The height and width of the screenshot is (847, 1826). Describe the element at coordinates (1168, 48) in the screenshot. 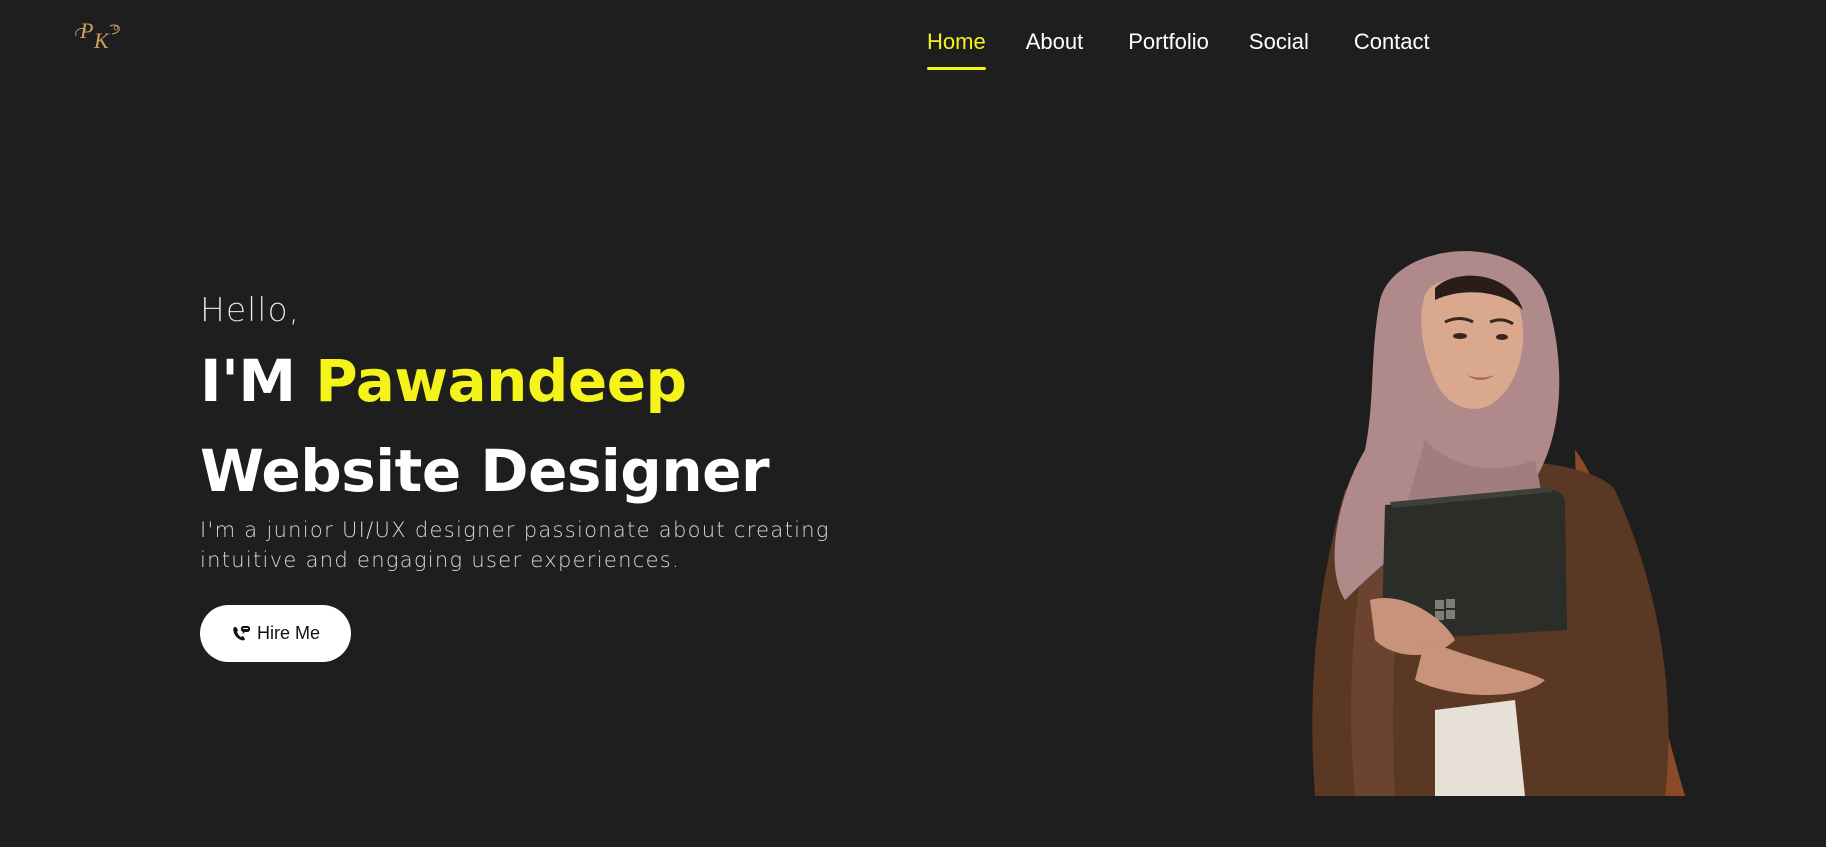

I see `nav-portfolio: Portfolio` at that location.